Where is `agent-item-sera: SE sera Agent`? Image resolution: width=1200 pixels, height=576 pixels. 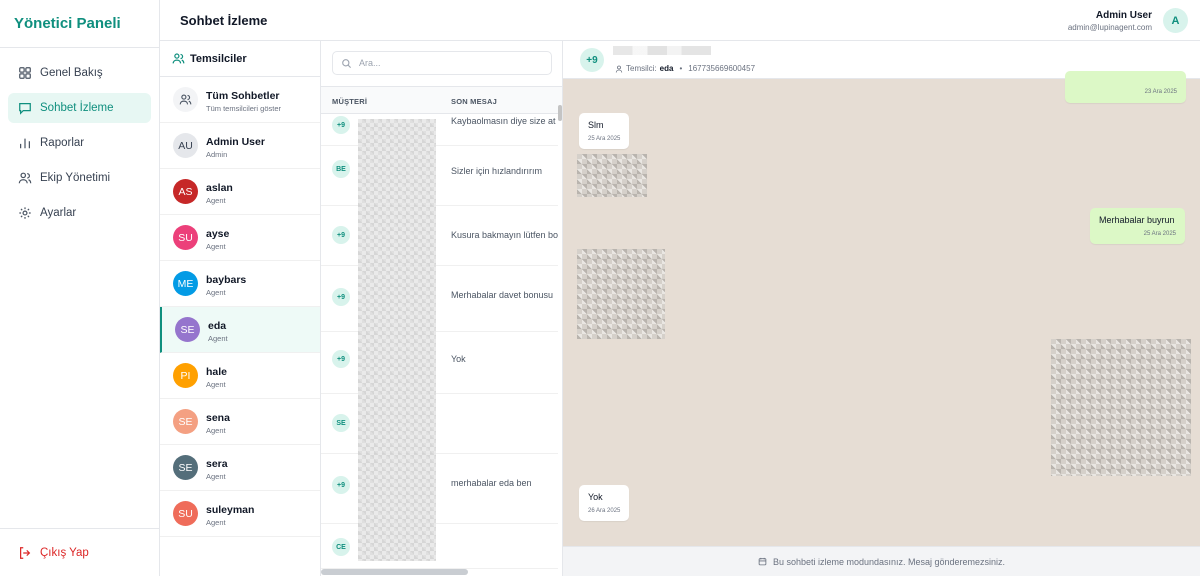
agent-item-sera: SE sera Agent is located at coordinates (240, 468).